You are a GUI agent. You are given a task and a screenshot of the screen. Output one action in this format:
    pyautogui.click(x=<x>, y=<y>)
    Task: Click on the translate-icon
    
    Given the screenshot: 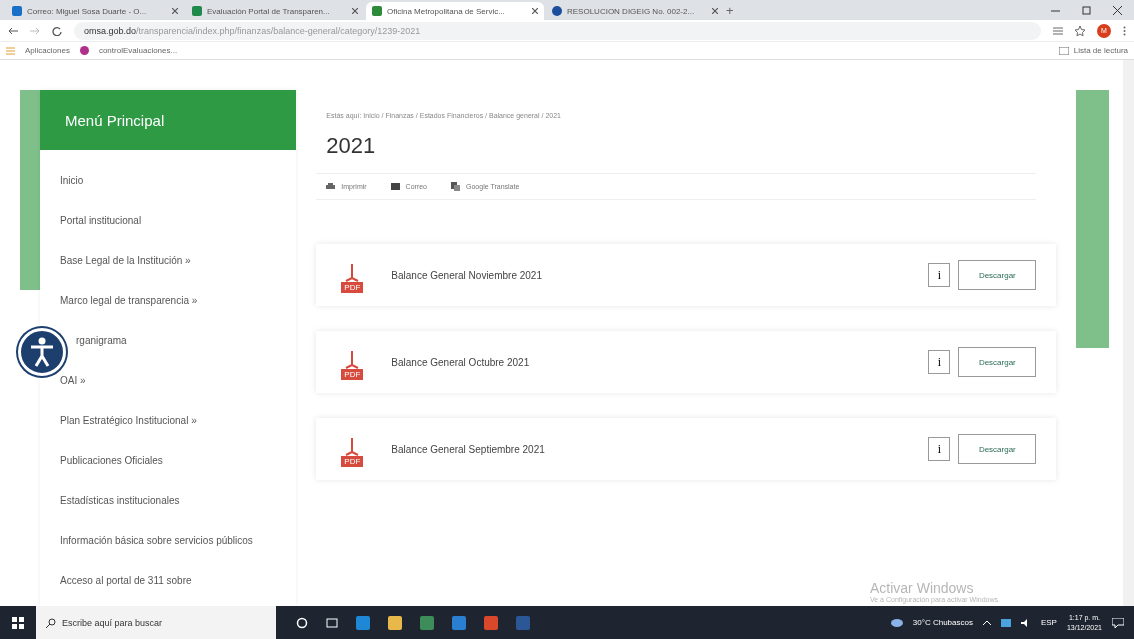 What is the action you would take?
    pyautogui.click(x=455, y=186)
    